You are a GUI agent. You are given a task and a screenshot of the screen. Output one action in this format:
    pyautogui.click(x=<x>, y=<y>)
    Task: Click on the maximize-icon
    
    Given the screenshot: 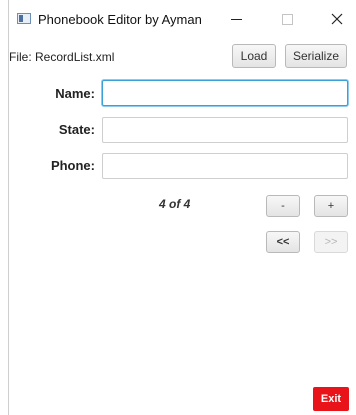 What is the action you would take?
    pyautogui.click(x=287, y=19)
    